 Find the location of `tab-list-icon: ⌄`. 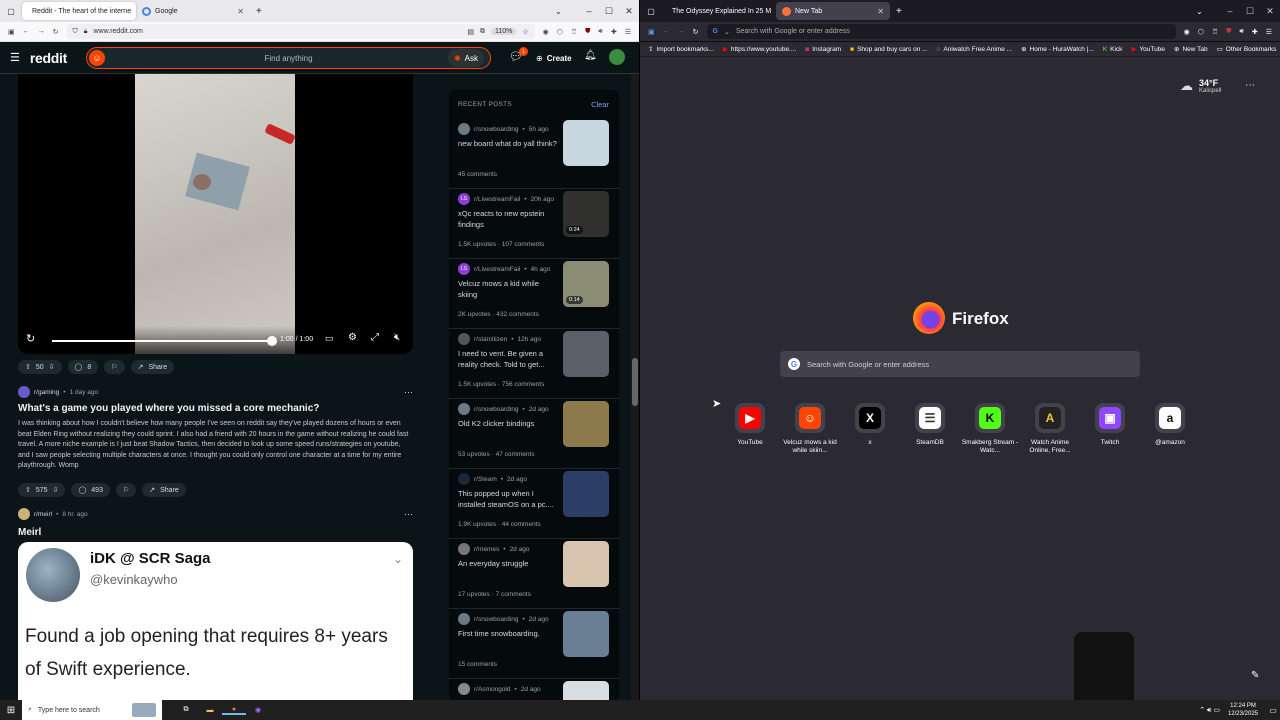

tab-list-icon: ⌄ is located at coordinates (1208, 11).